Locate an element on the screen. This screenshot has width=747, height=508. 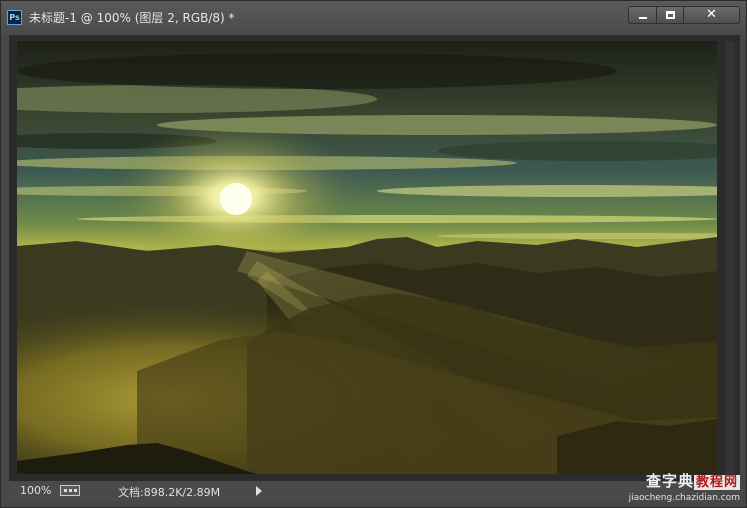
minimize-button is located at coordinates (642, 15).